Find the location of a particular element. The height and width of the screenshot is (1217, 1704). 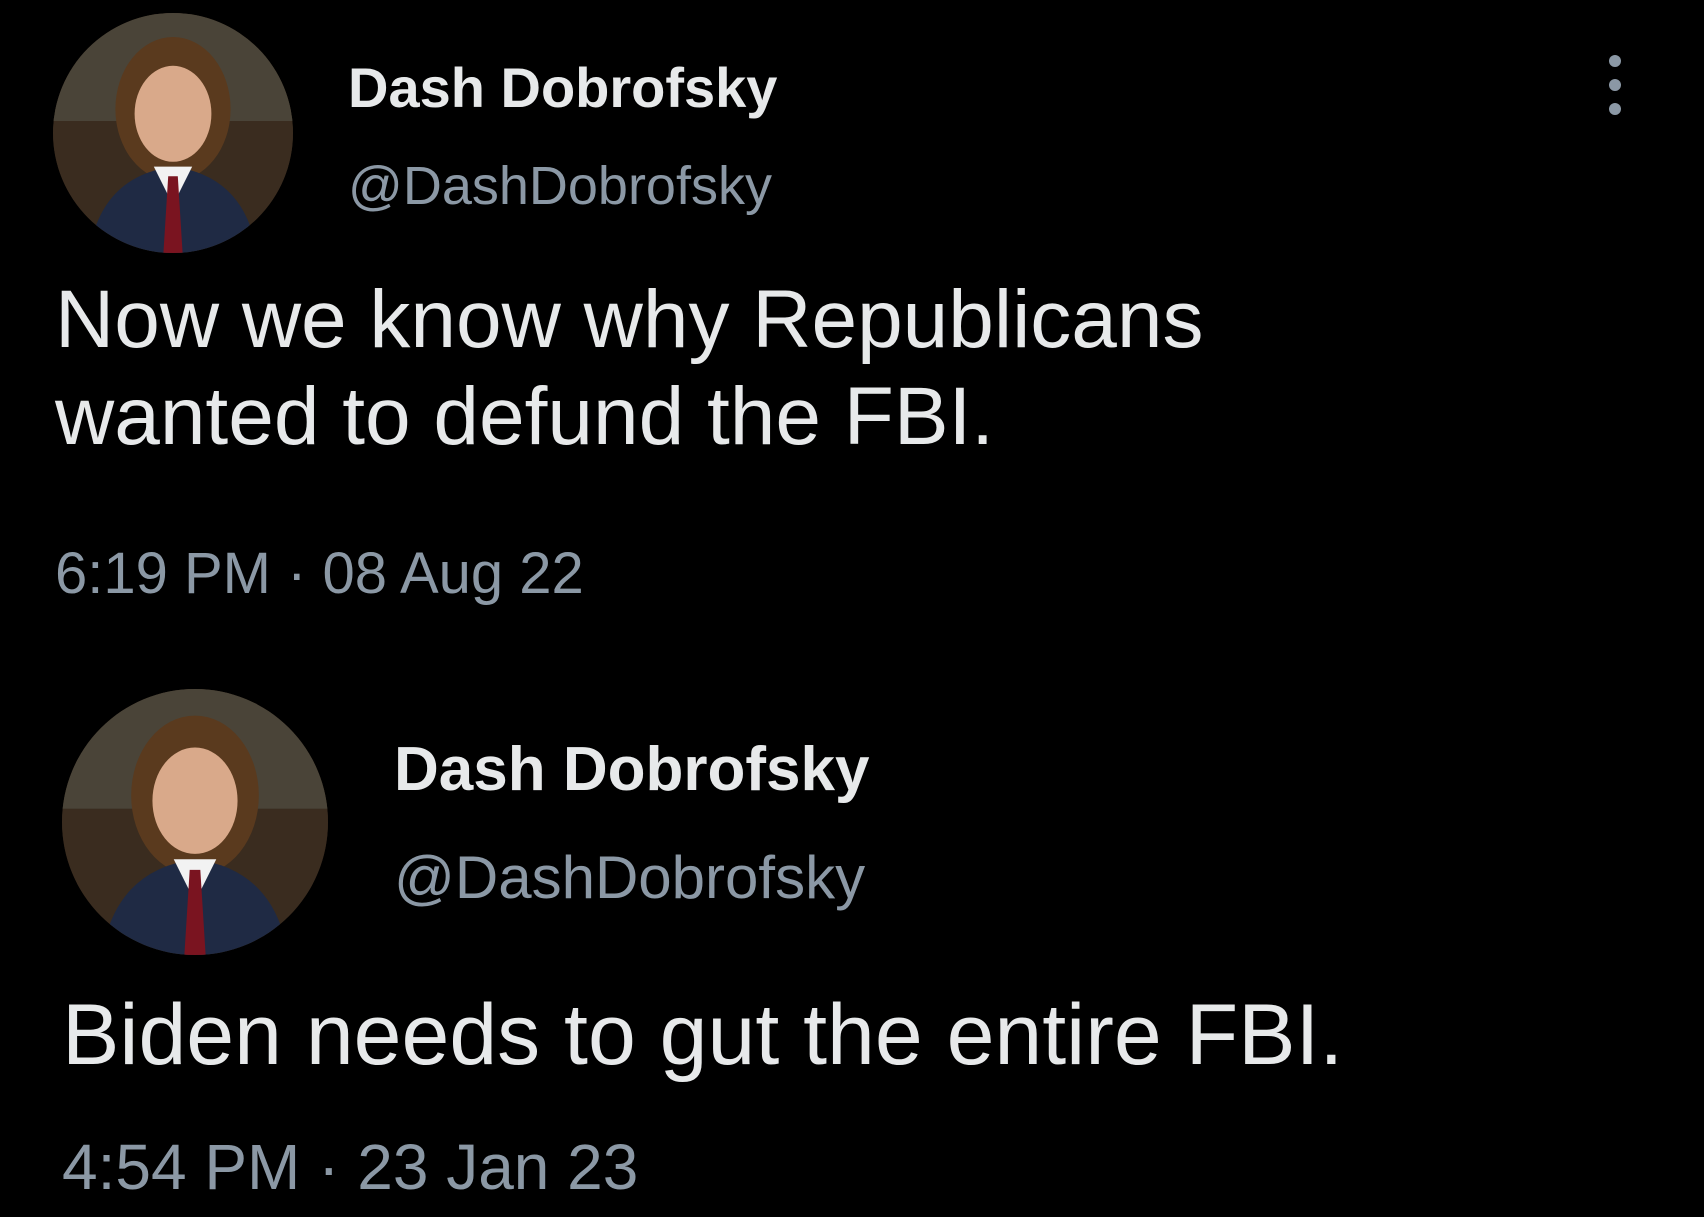

tweet-timestamp: 4:54 PM · 23 Jan 23 is located at coordinates (350, 1167).